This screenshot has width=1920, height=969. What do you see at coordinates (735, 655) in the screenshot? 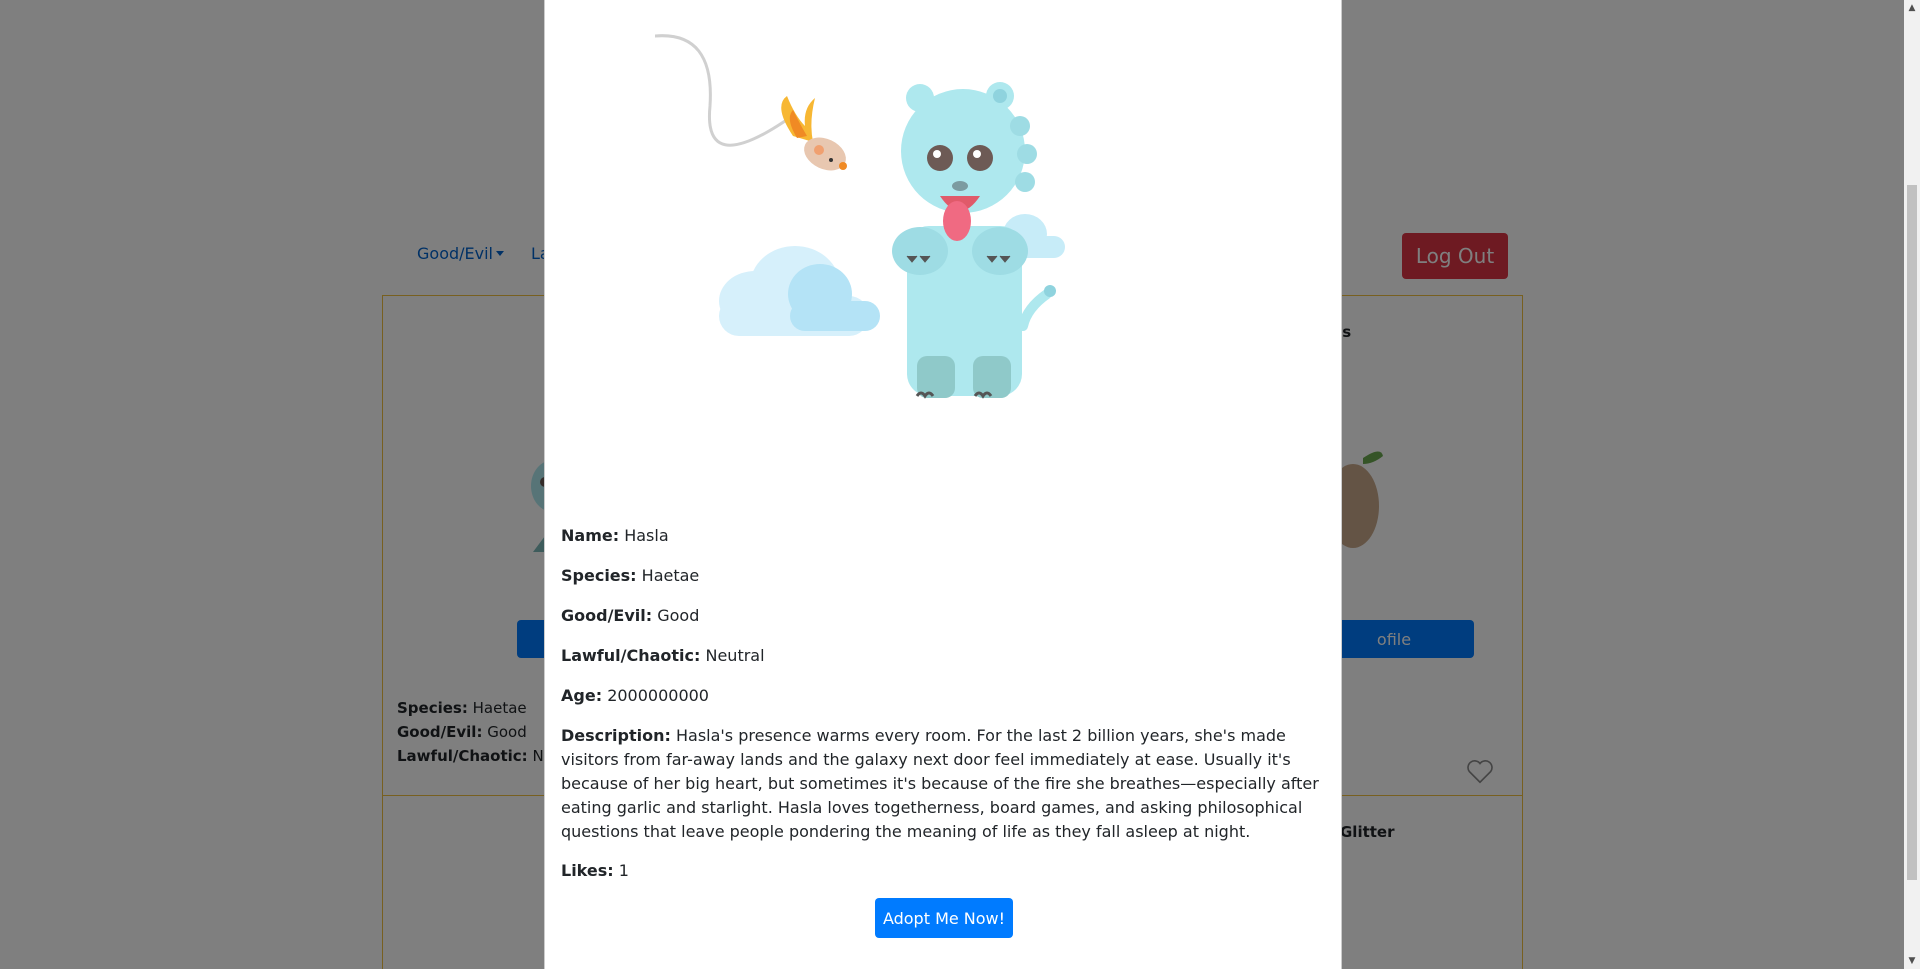
I see `lawful-chaotic-value: Neutral` at bounding box center [735, 655].